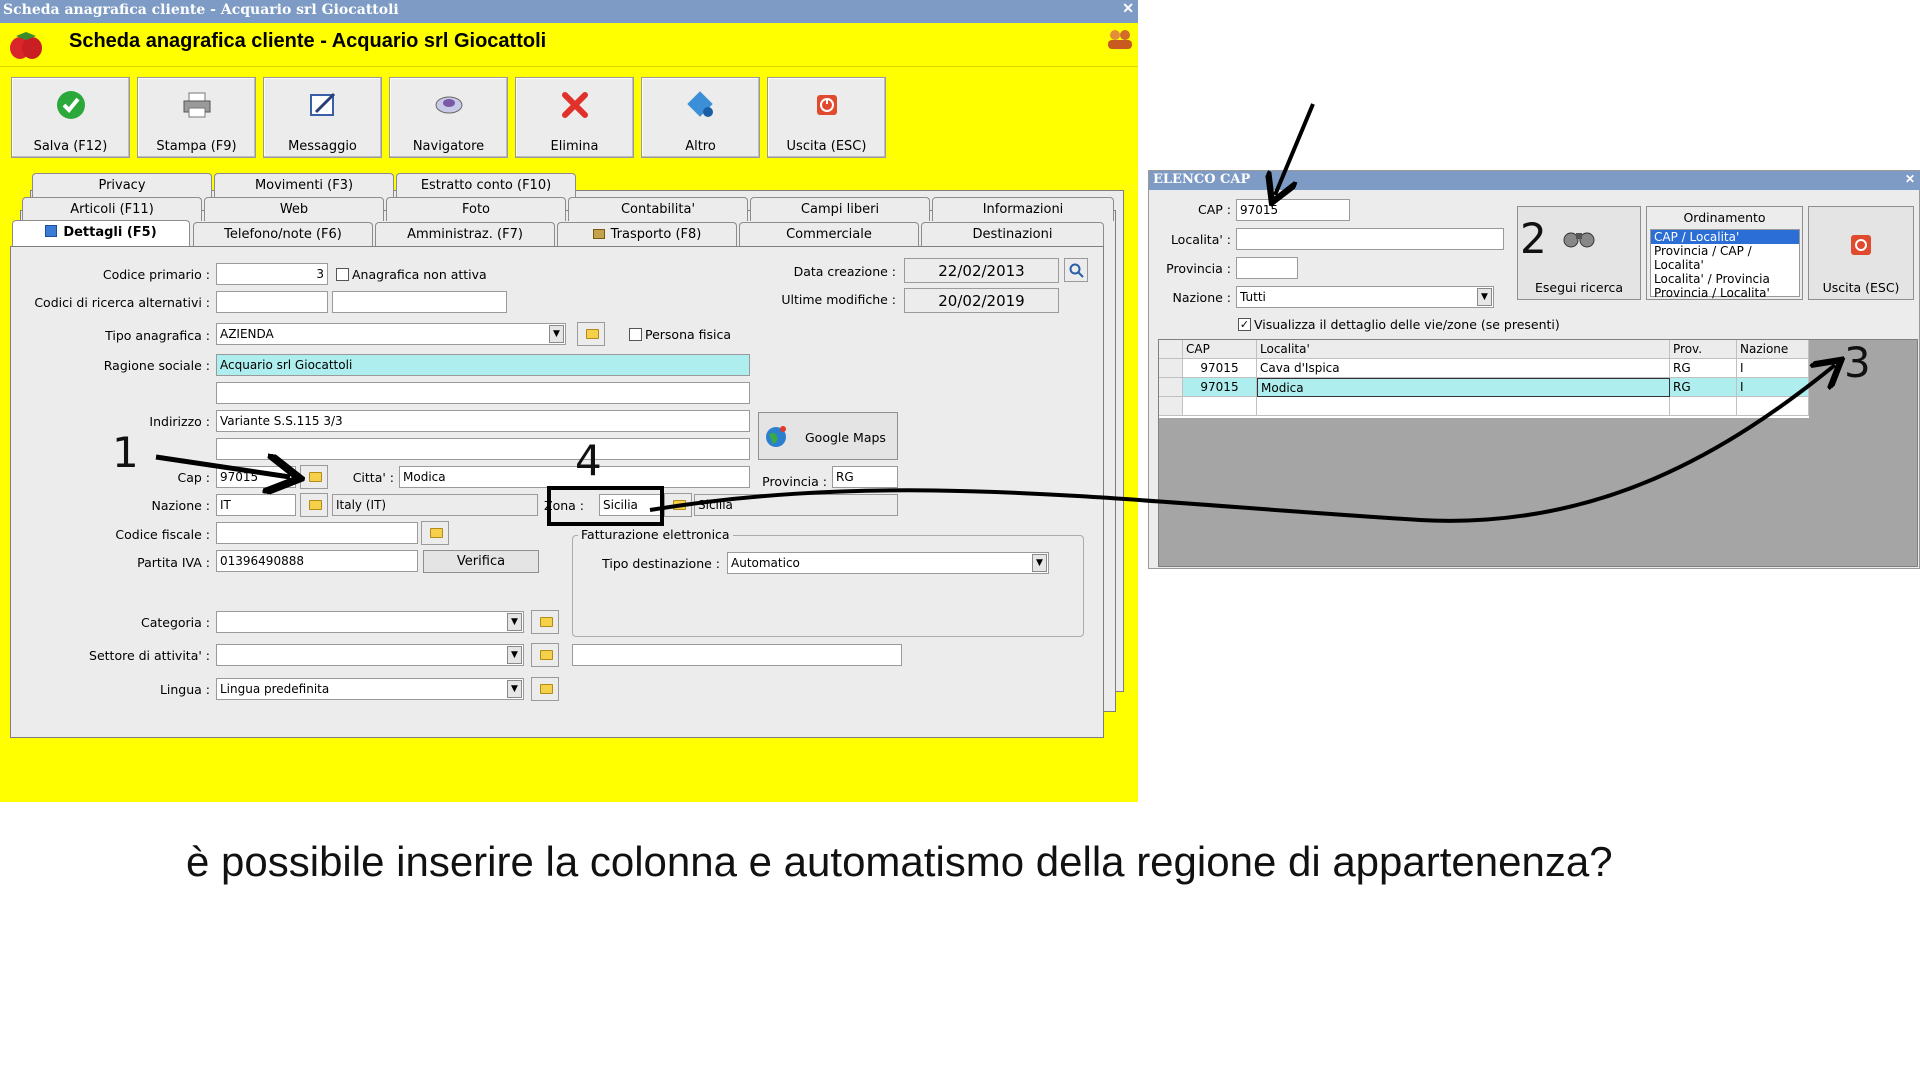  Describe the element at coordinates (1857, 362) in the screenshot. I see `annotation-number-3: 3` at that location.